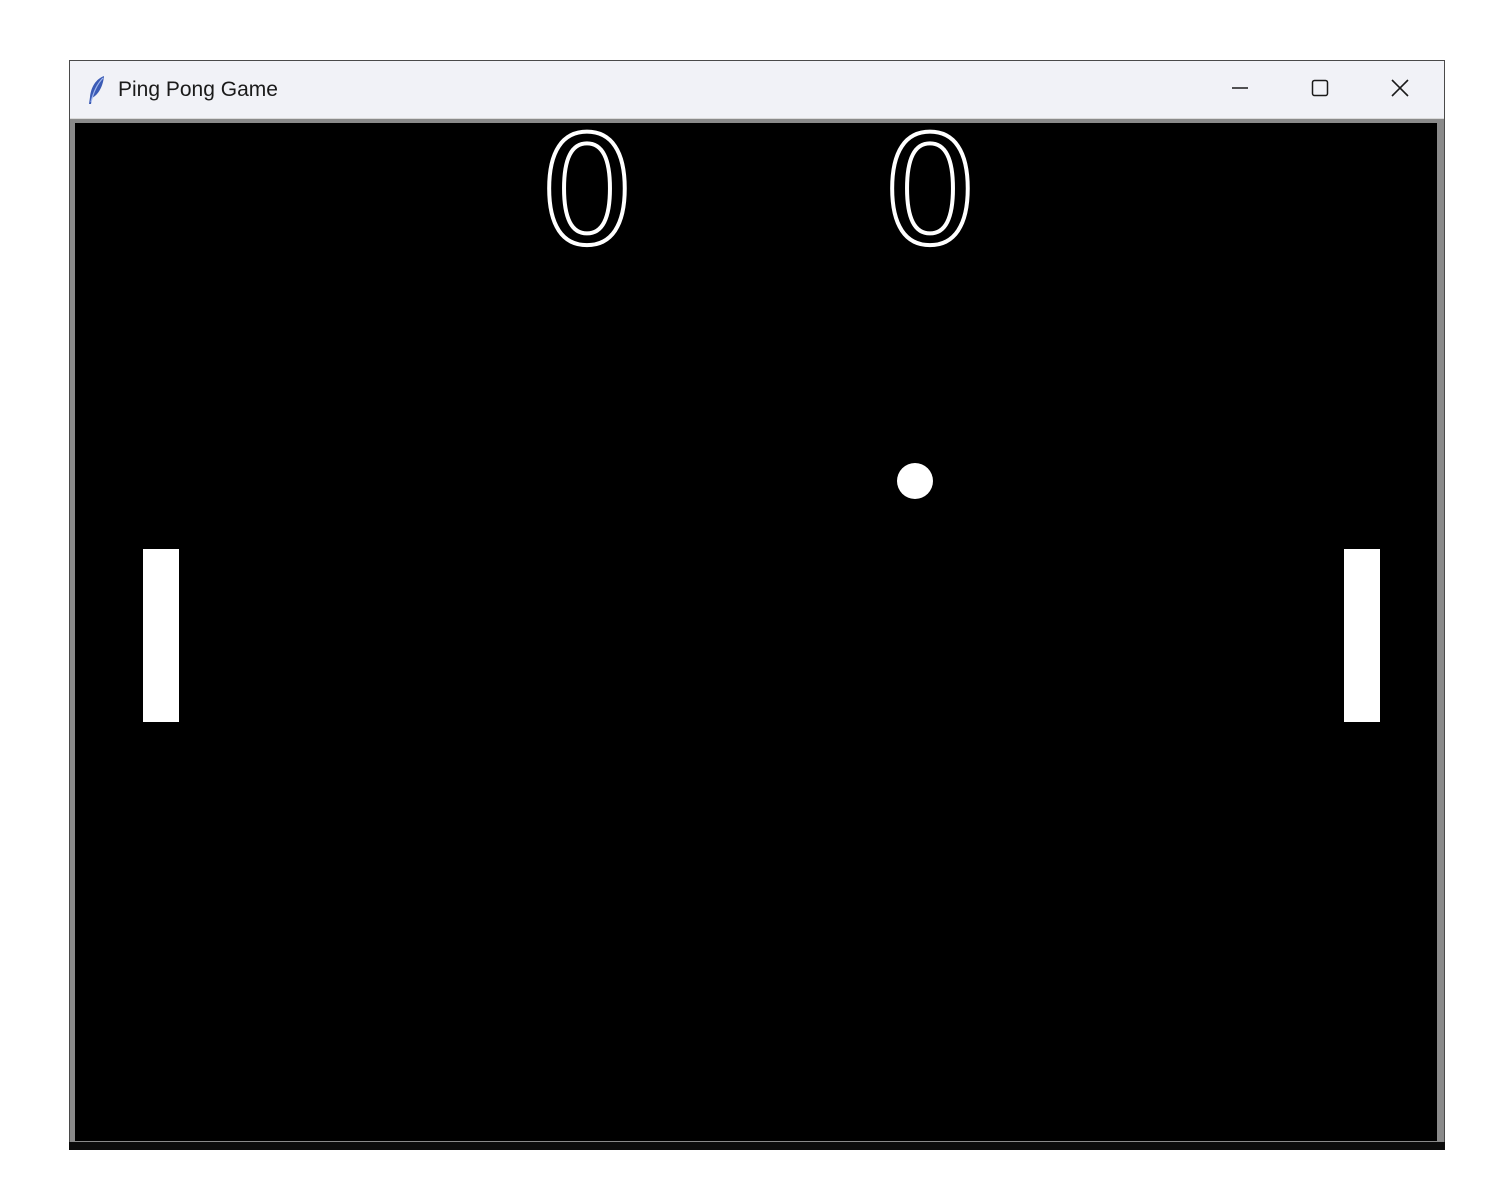 This screenshot has width=1500, height=1200. Describe the element at coordinates (161, 635) in the screenshot. I see `left-paddle` at that location.